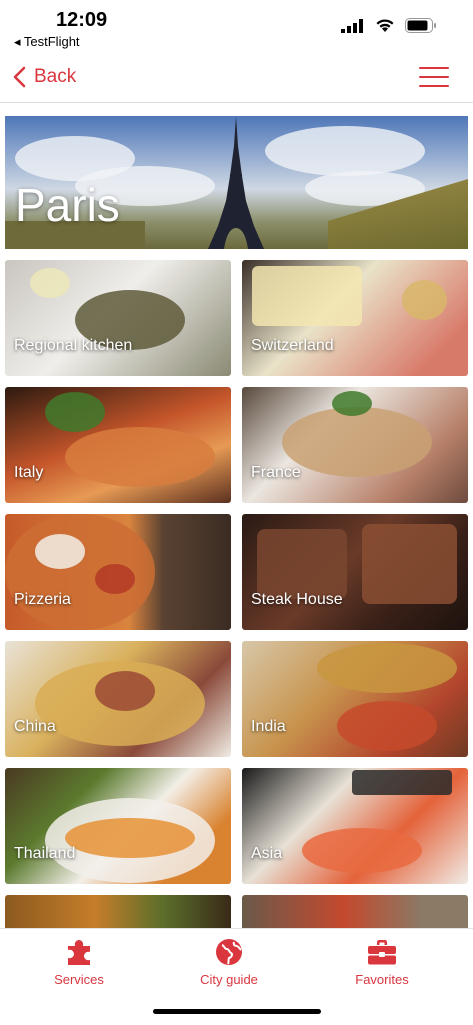  What do you see at coordinates (385, 25) in the screenshot?
I see `wifi-icon` at bounding box center [385, 25].